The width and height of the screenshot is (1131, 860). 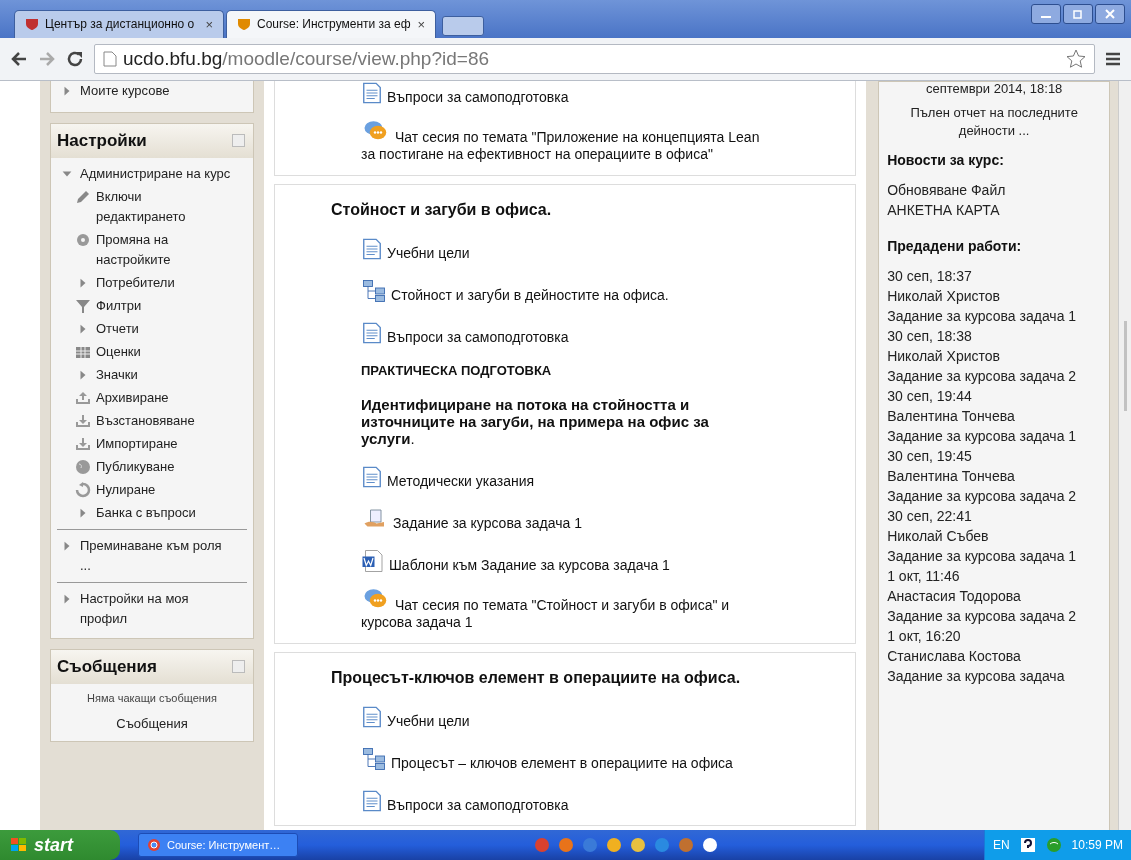 What do you see at coordinates (954, 656) in the screenshot?
I see `submission-name: Станислава Костова` at bounding box center [954, 656].